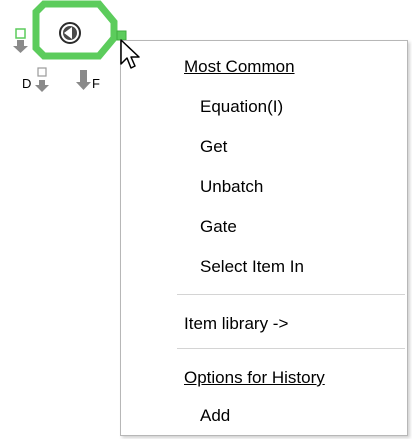 This screenshot has height=439, width=412. What do you see at coordinates (231, 187) in the screenshot?
I see `menu-item-unbatch: Unbatch` at bounding box center [231, 187].